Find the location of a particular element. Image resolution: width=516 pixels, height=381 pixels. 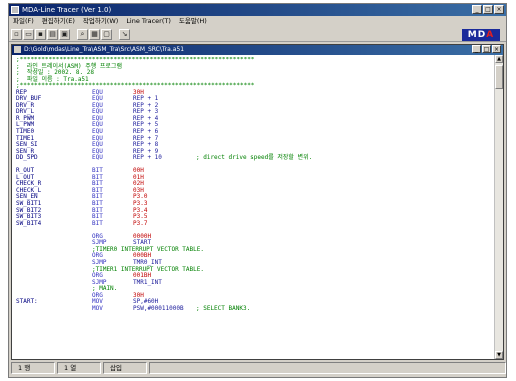

scroll-down-arrow-icon: ▼ is located at coordinates (499, 355).